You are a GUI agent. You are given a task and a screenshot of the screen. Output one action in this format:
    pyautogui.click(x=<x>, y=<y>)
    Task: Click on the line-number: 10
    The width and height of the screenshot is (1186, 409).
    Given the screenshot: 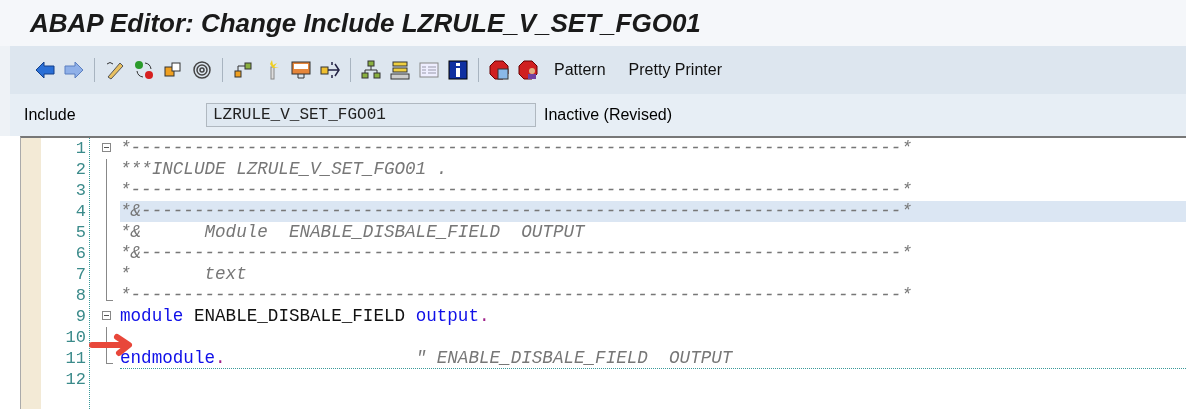 What is the action you would take?
    pyautogui.click(x=75, y=337)
    